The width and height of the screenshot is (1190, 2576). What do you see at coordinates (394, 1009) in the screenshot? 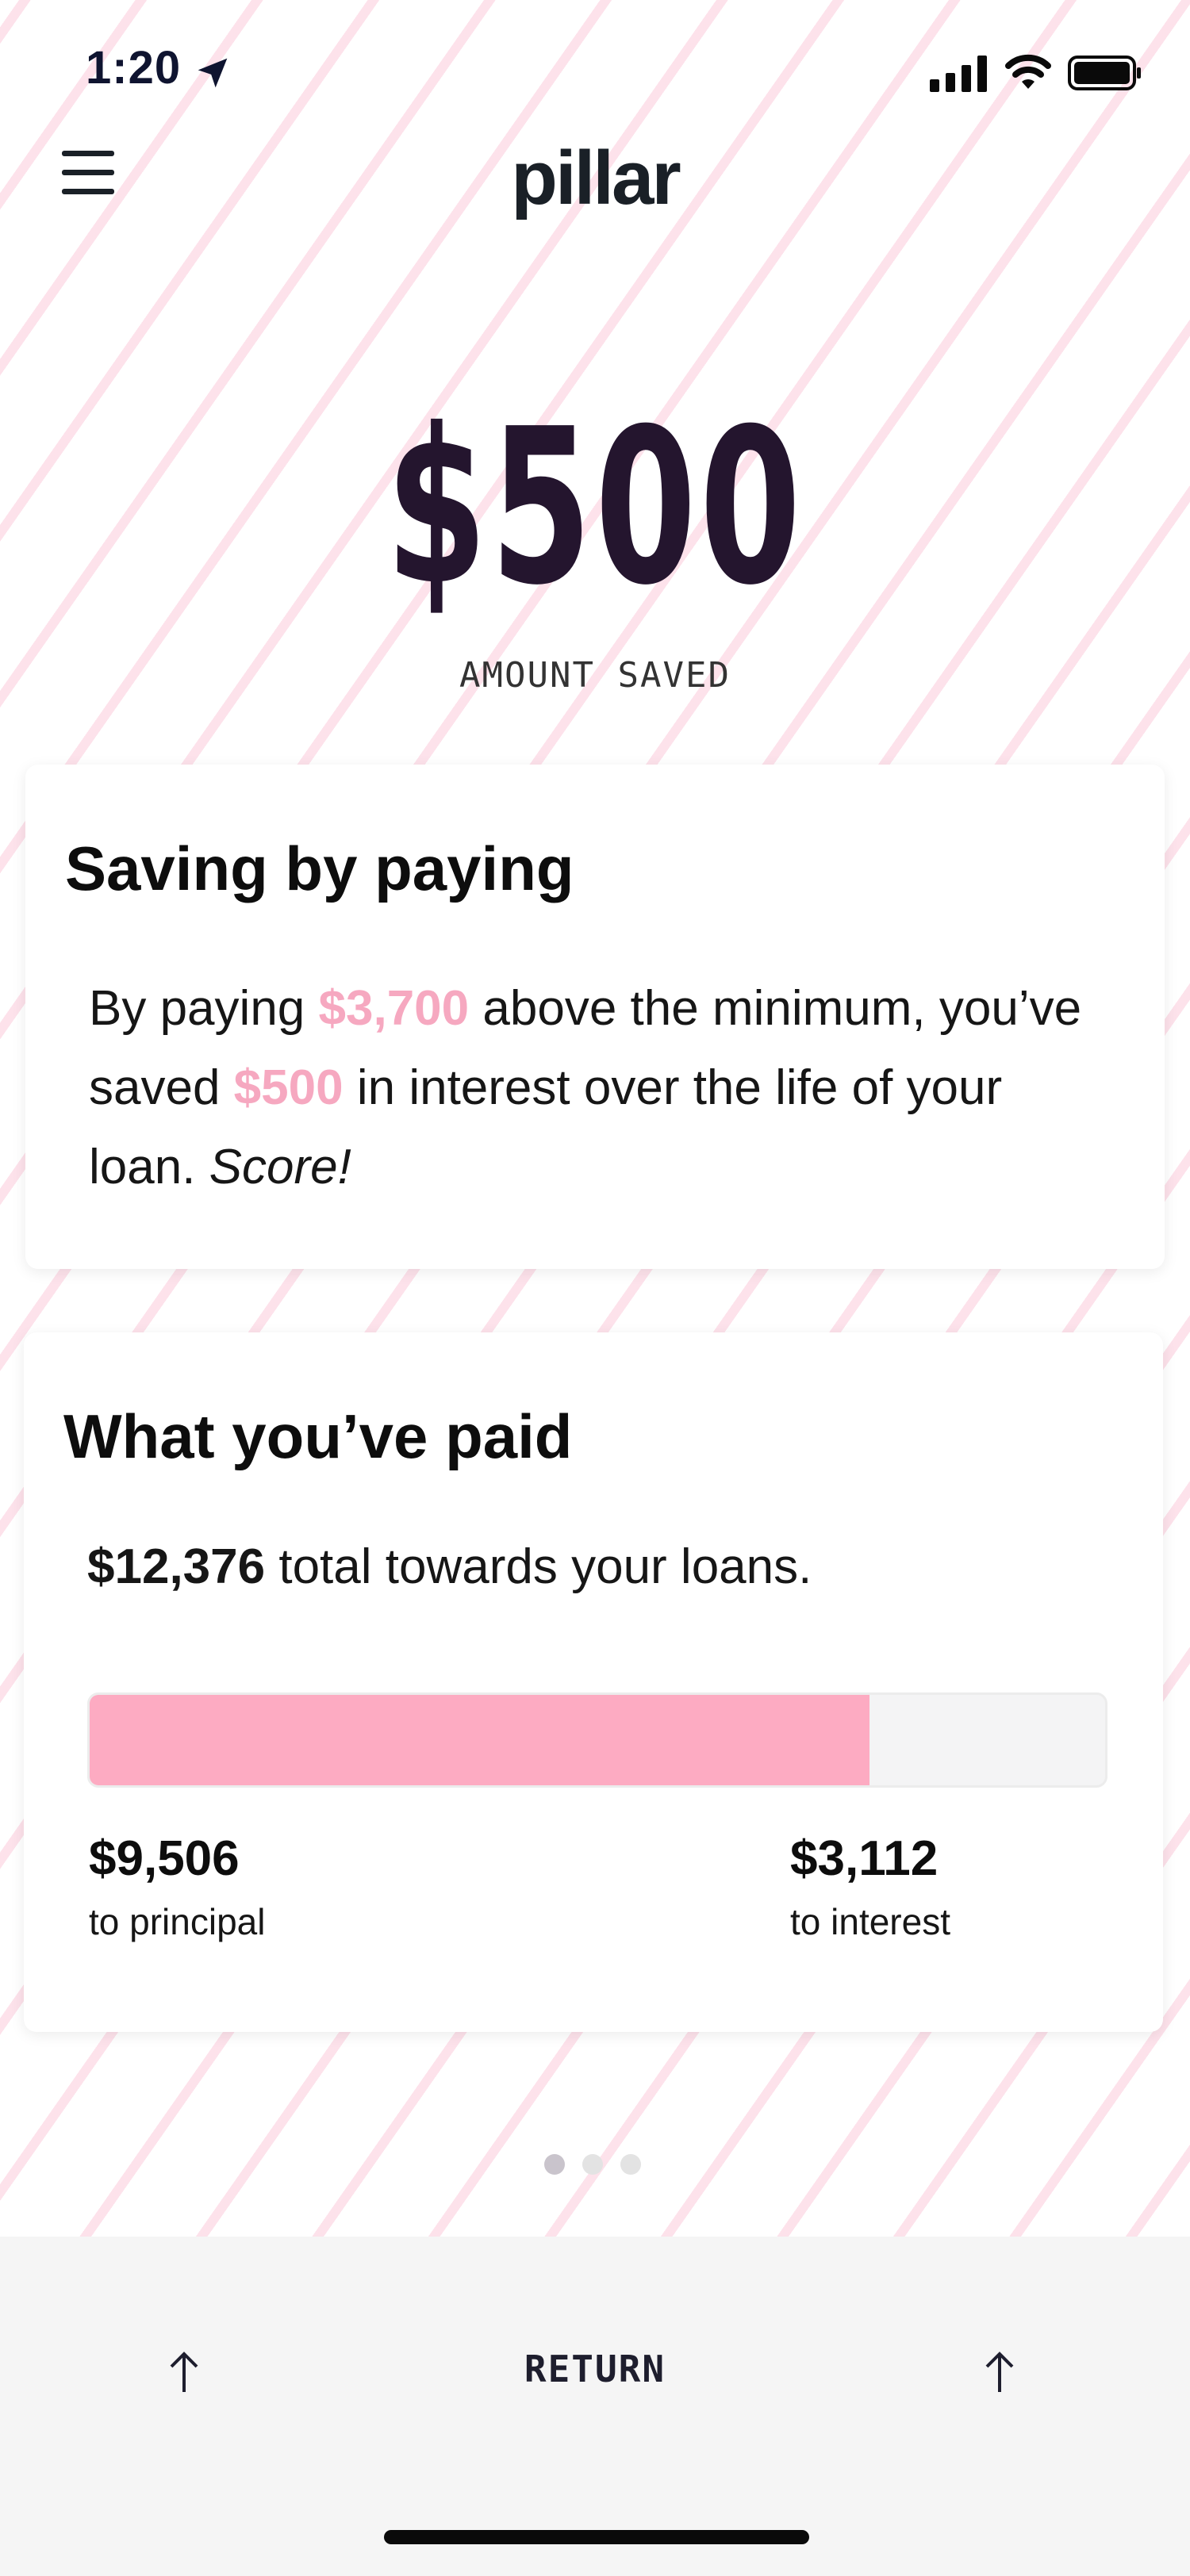
I see `amount-above-minimum: $3,700` at bounding box center [394, 1009].